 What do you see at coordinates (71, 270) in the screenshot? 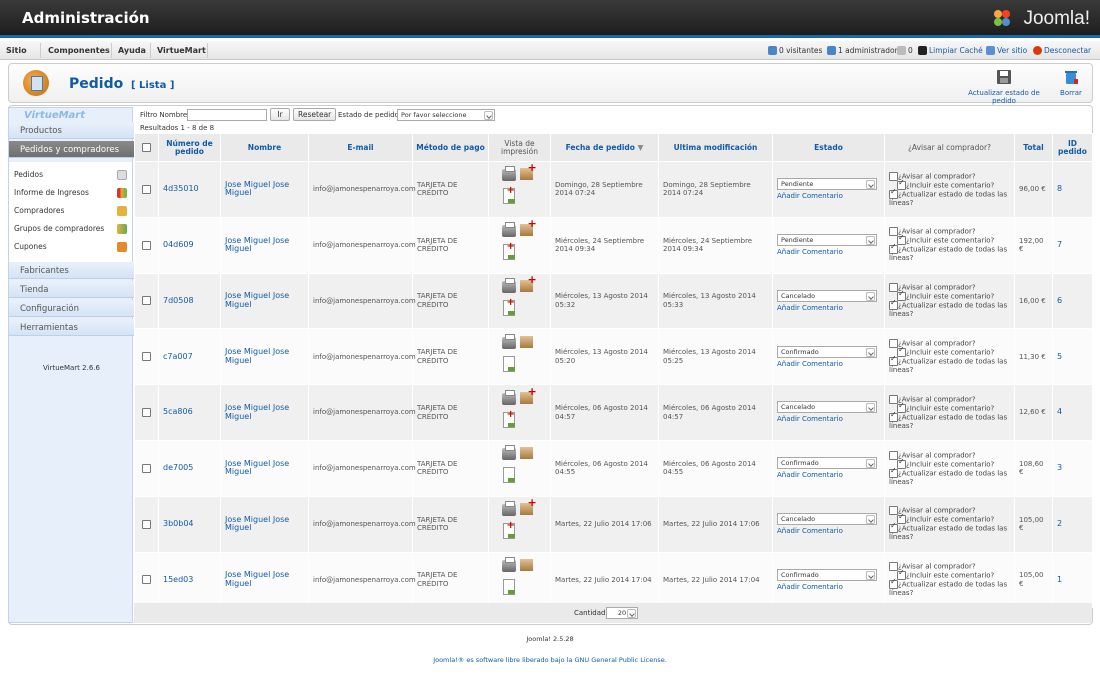
I see `sidebar-section-fabricantes: Fabricantes` at bounding box center [71, 270].